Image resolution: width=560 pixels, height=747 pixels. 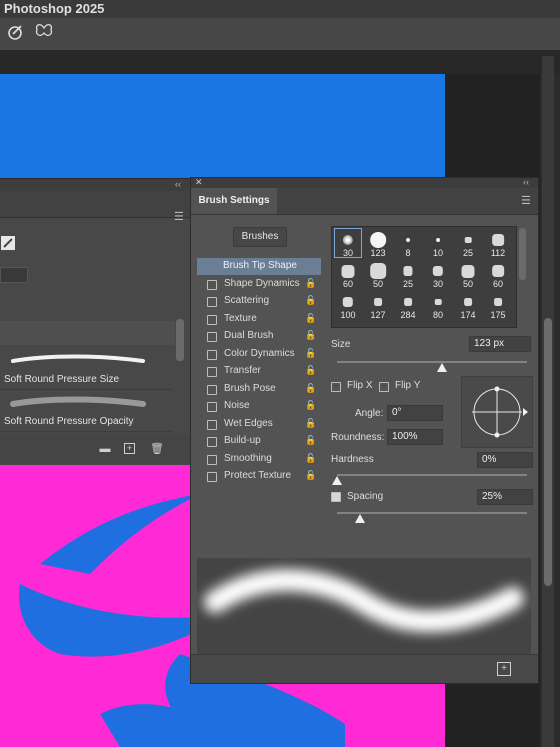 What do you see at coordinates (438, 306) in the screenshot?
I see `brush-tip-preset: 80` at bounding box center [438, 306].